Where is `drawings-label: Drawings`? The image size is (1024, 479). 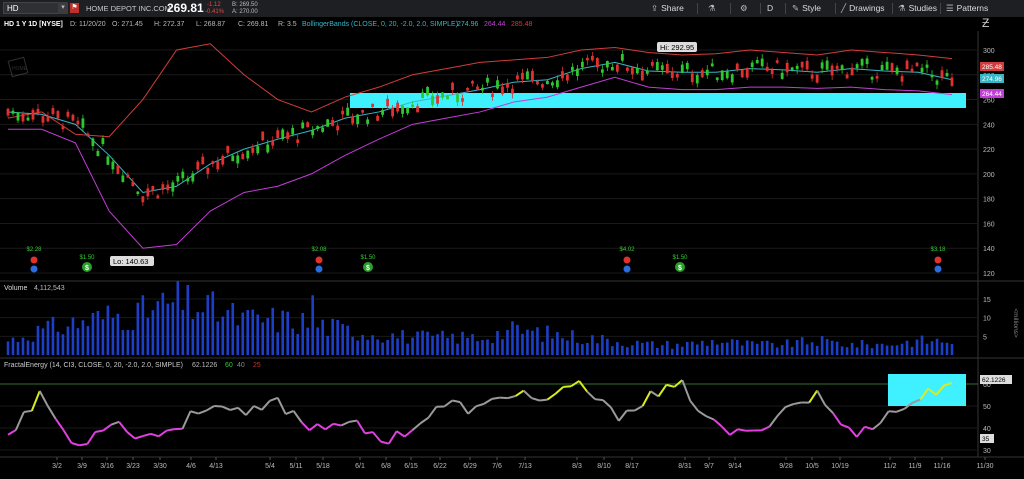 drawings-label: Drawings is located at coordinates (867, 8).